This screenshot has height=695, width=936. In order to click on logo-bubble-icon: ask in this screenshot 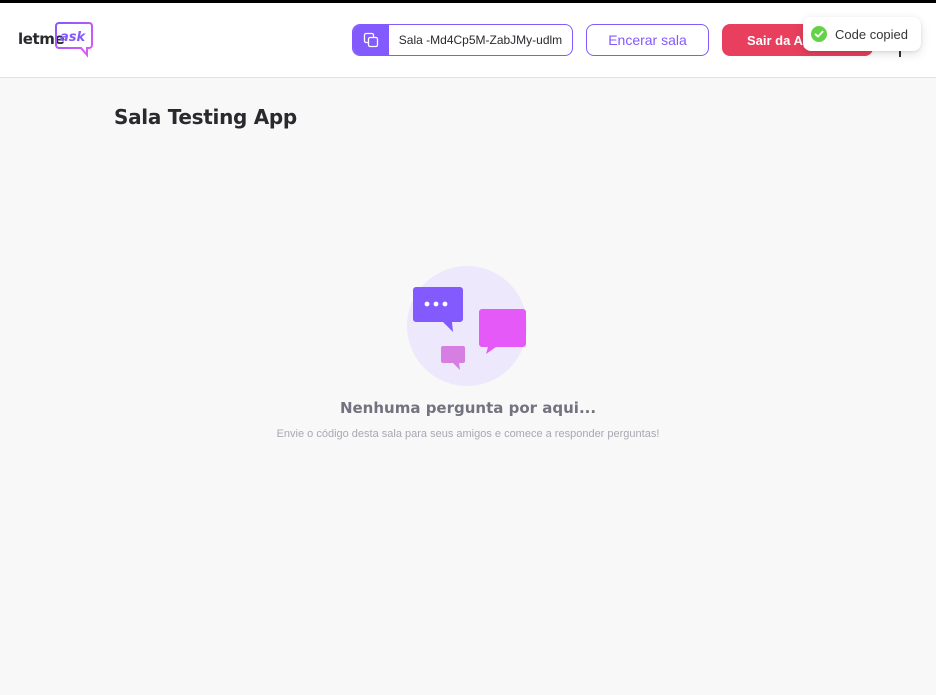, I will do `click(74, 40)`.